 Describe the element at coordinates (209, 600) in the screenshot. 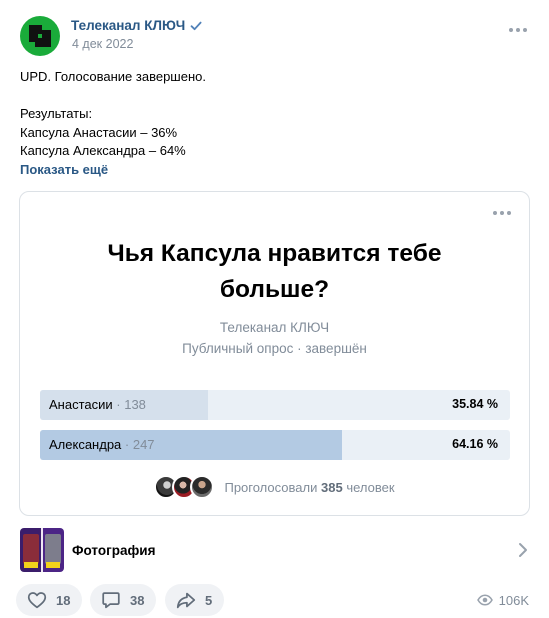

I see `share-count: 5` at that location.